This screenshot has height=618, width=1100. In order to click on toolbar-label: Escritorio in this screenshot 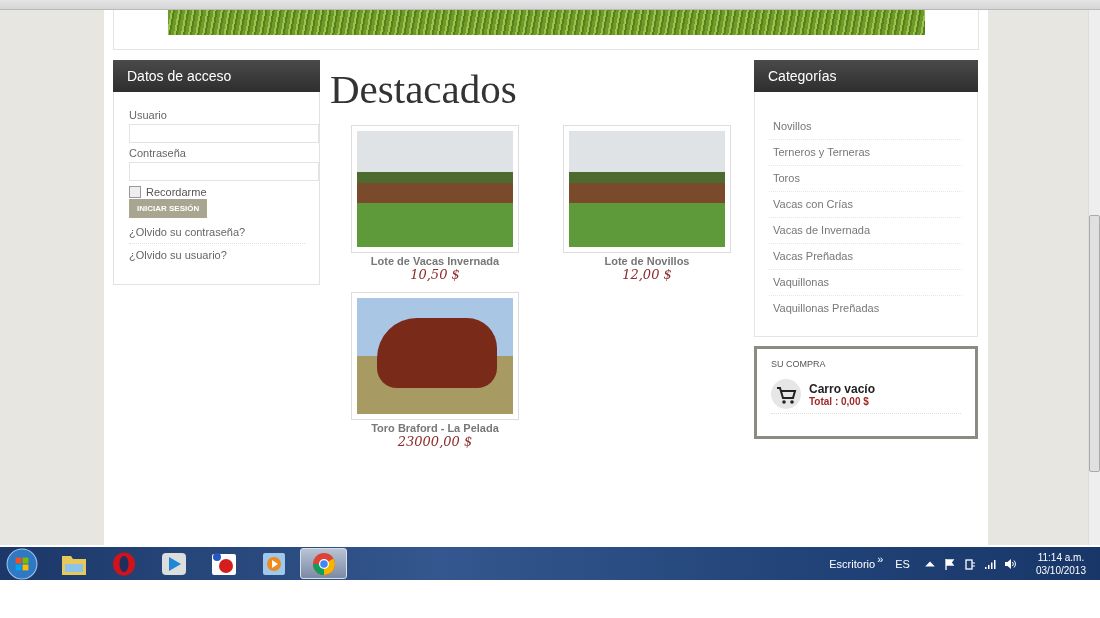, I will do `click(852, 563)`.